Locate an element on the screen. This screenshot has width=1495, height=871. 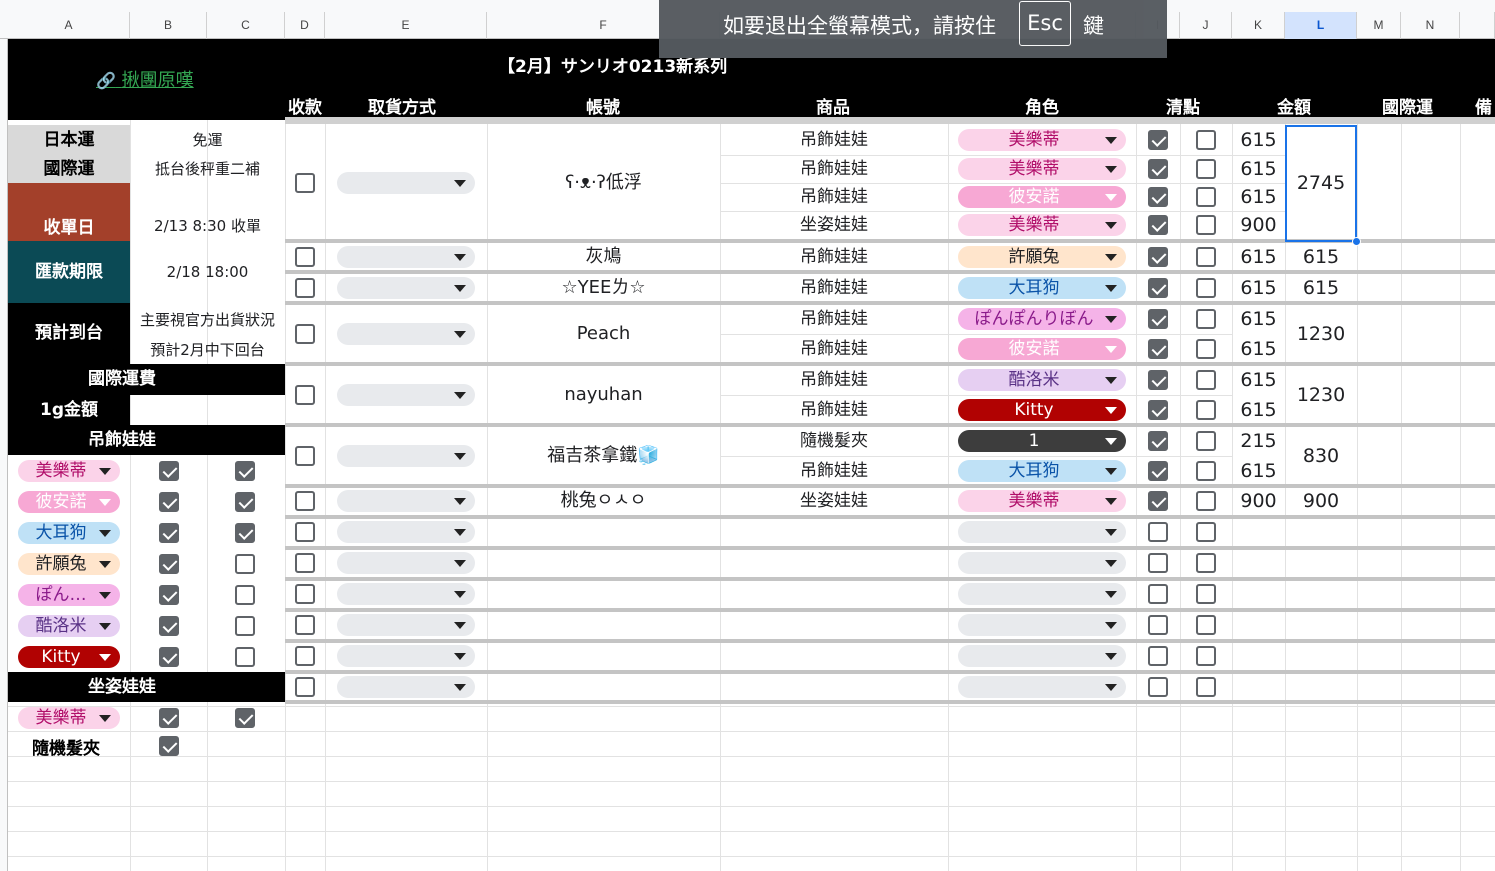
column-header: N is located at coordinates (1430, 25).